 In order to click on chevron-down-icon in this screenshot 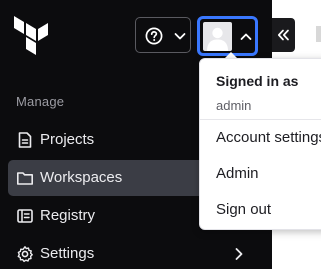, I will do `click(180, 36)`.